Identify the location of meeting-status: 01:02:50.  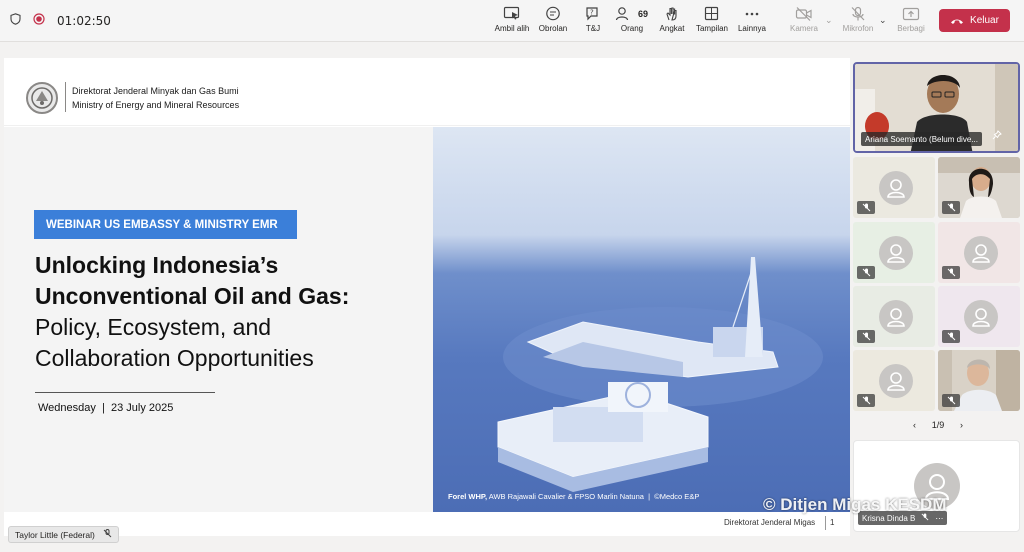
(60, 21).